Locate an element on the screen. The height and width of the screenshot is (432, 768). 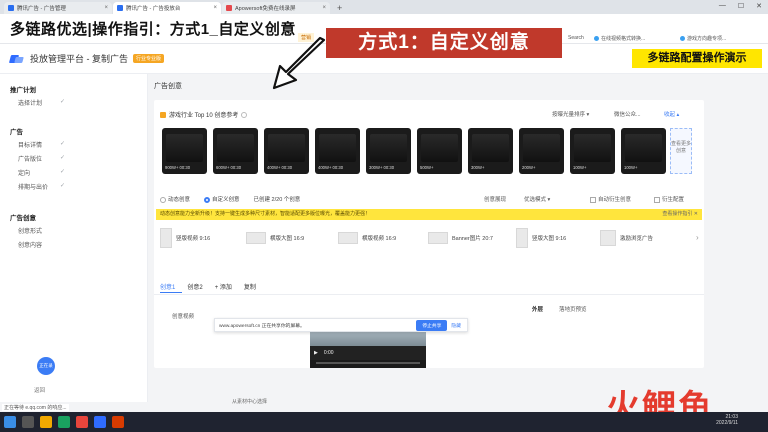
format-option: 竖版大图 9:16 is located at coordinates (541, 238).